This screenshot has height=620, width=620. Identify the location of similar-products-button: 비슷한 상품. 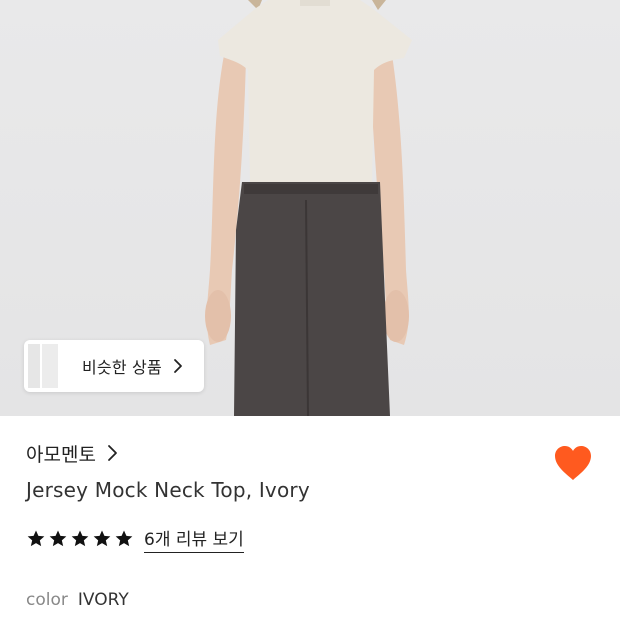
(114, 366).